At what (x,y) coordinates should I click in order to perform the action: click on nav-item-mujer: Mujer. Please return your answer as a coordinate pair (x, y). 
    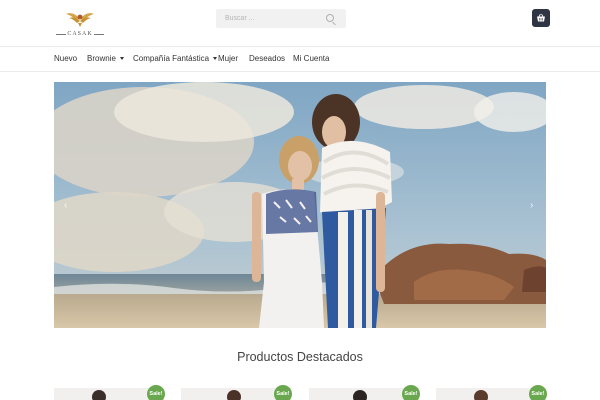
    Looking at the image, I should click on (228, 58).